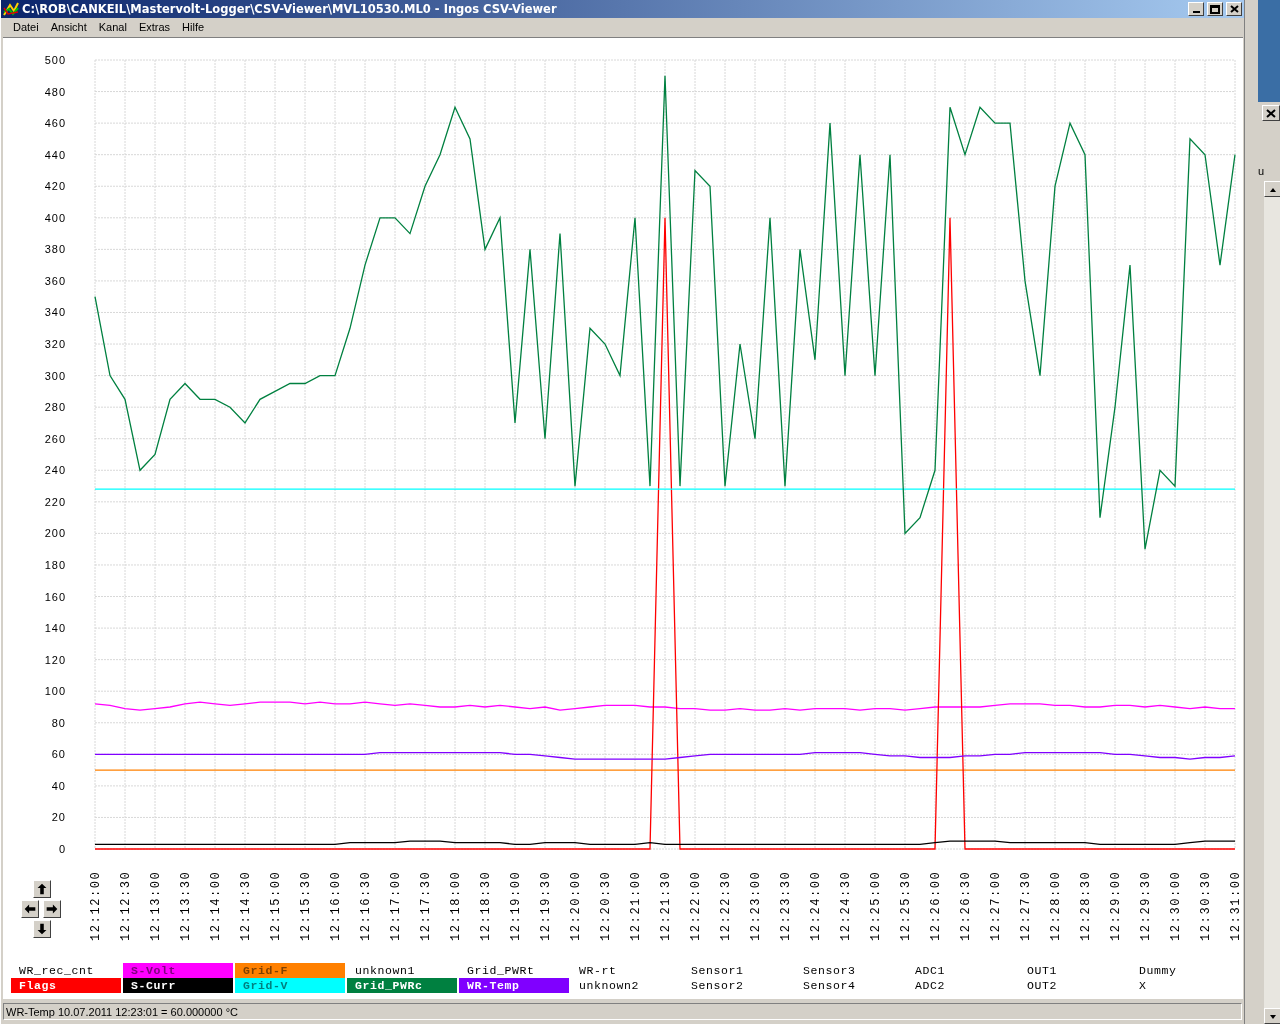 This screenshot has width=1280, height=1024. What do you see at coordinates (936, 905) in the screenshot?
I see `x-axis-label: 12:26:00` at bounding box center [936, 905].